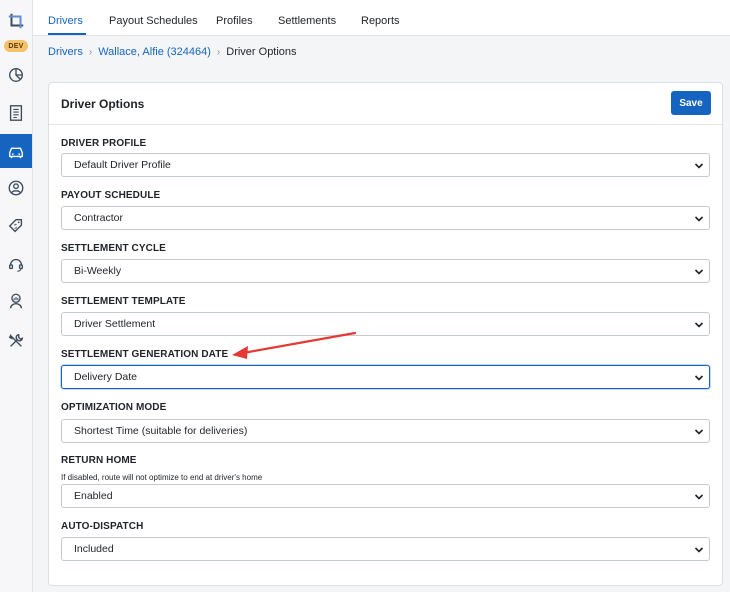  I want to click on app-logo-icon, so click(16, 21).